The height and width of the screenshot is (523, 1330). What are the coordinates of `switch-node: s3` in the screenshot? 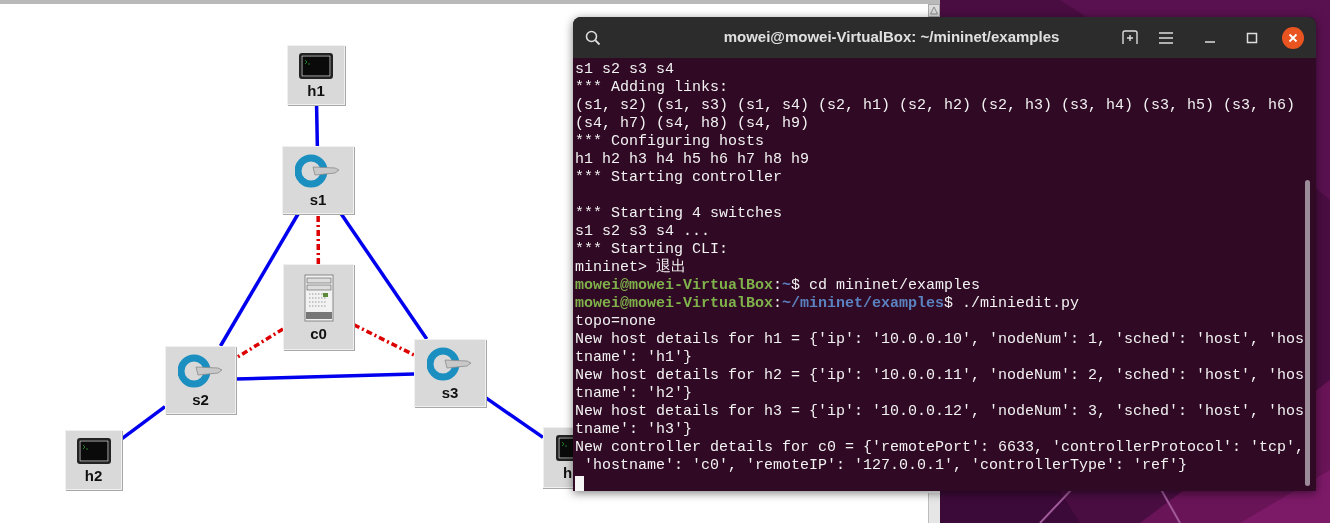 It's located at (450, 373).